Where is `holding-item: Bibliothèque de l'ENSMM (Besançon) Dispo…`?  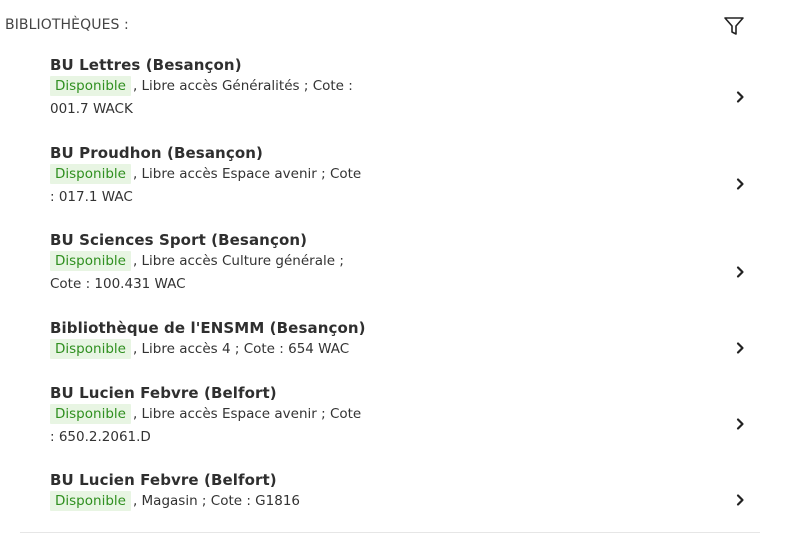 holding-item: Bibliothèque de l'ENSMM (Besançon) Dispo… is located at coordinates (390, 350).